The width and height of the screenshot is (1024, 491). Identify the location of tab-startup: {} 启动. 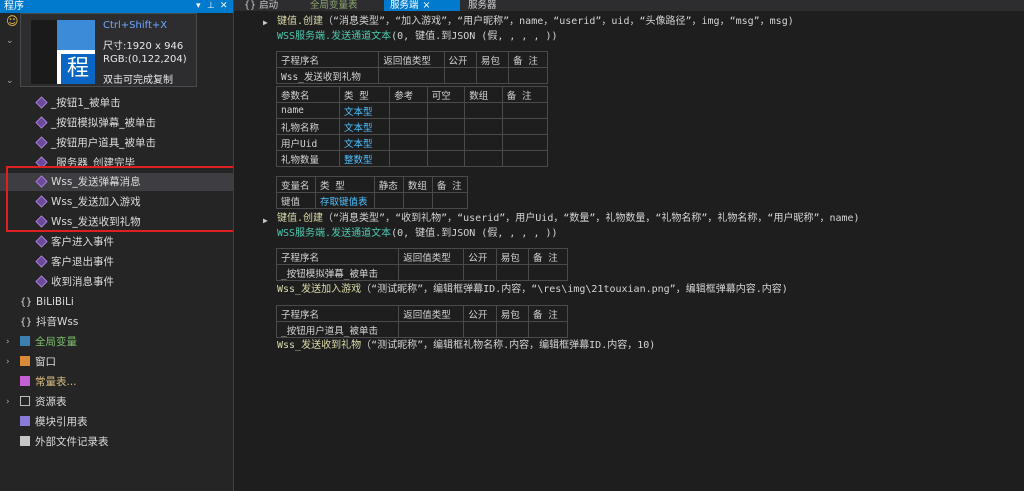
(269, 5).